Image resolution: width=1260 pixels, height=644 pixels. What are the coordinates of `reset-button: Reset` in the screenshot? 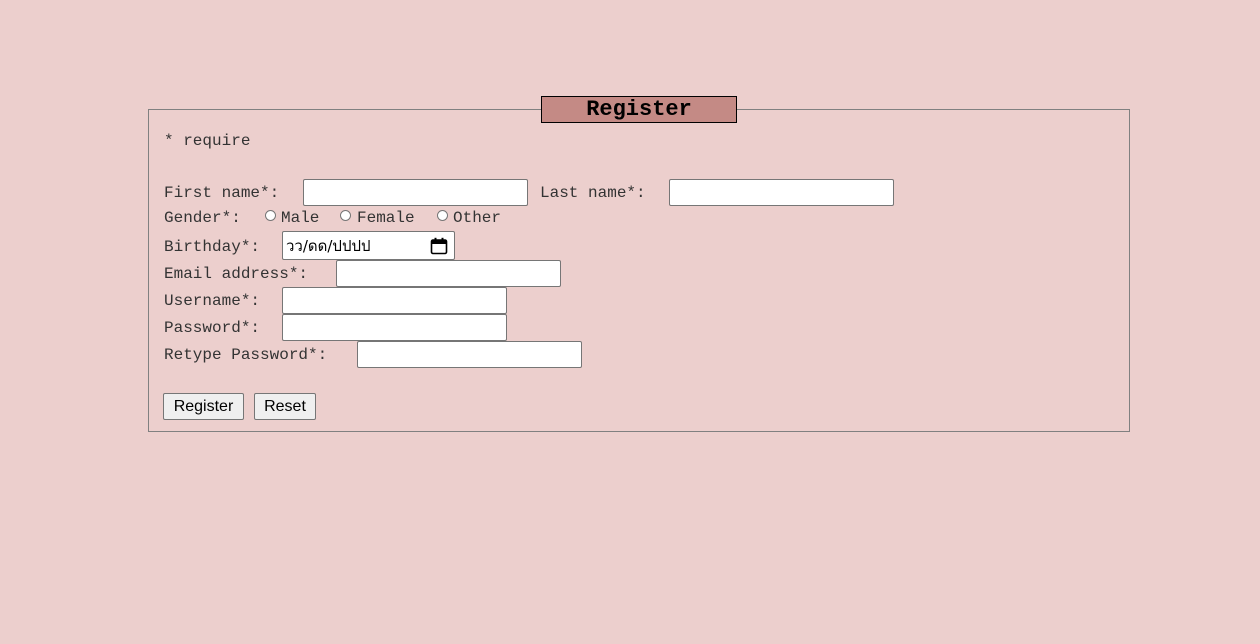 It's located at (285, 406).